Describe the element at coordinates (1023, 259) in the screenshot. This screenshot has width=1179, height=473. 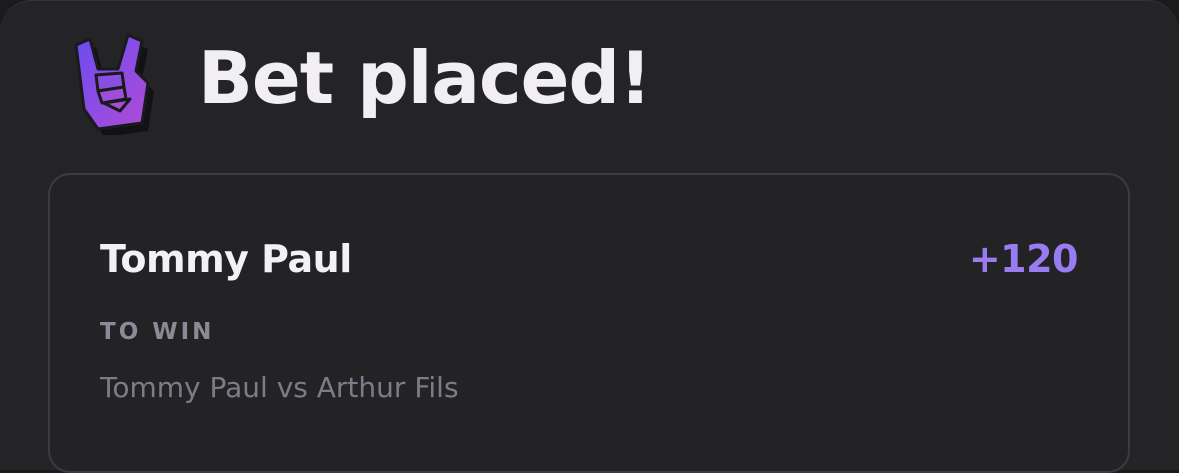
I see `bet-odds: +120` at that location.